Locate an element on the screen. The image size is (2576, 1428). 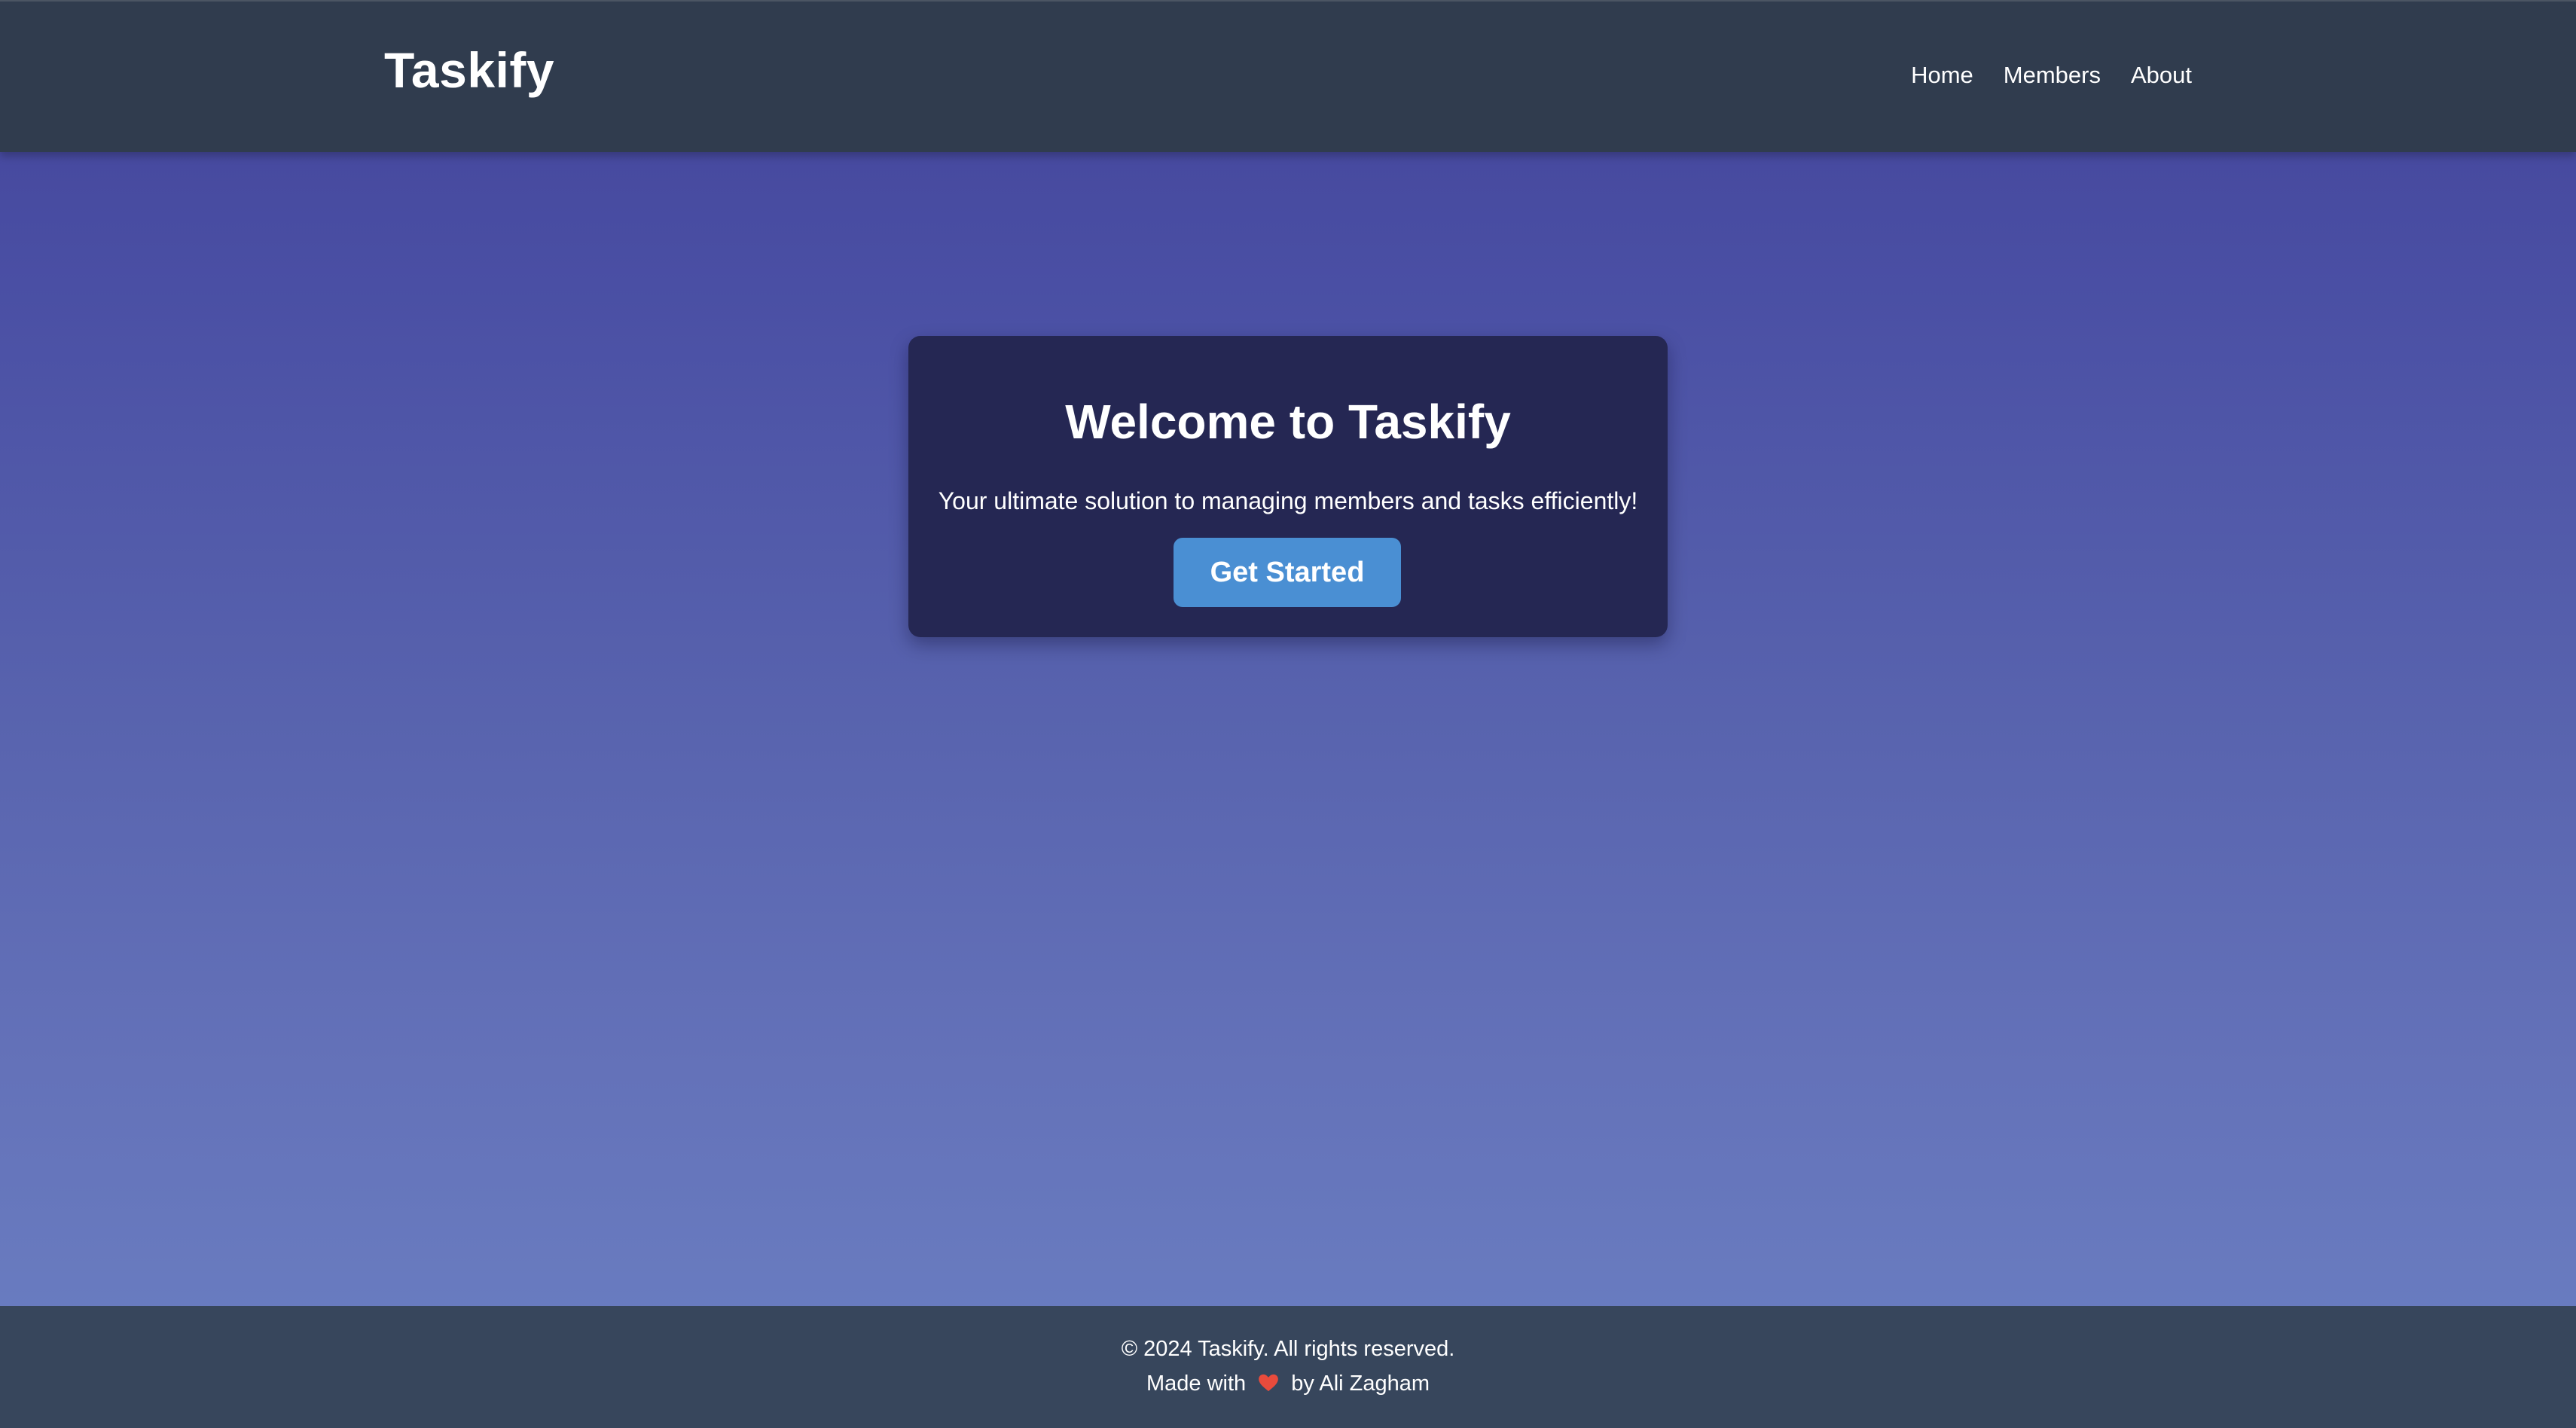
nav-members-link: Members is located at coordinates (2052, 75).